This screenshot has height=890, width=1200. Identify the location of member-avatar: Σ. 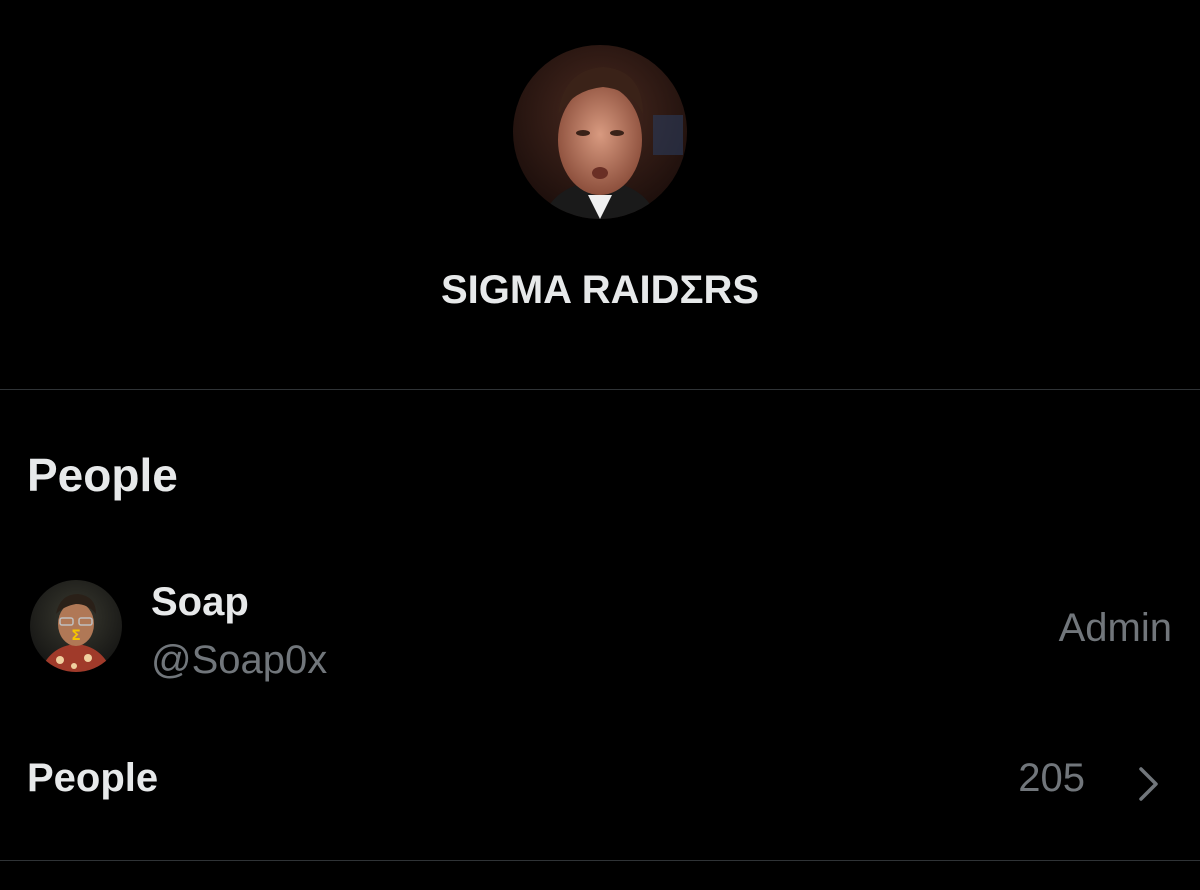
(76, 626).